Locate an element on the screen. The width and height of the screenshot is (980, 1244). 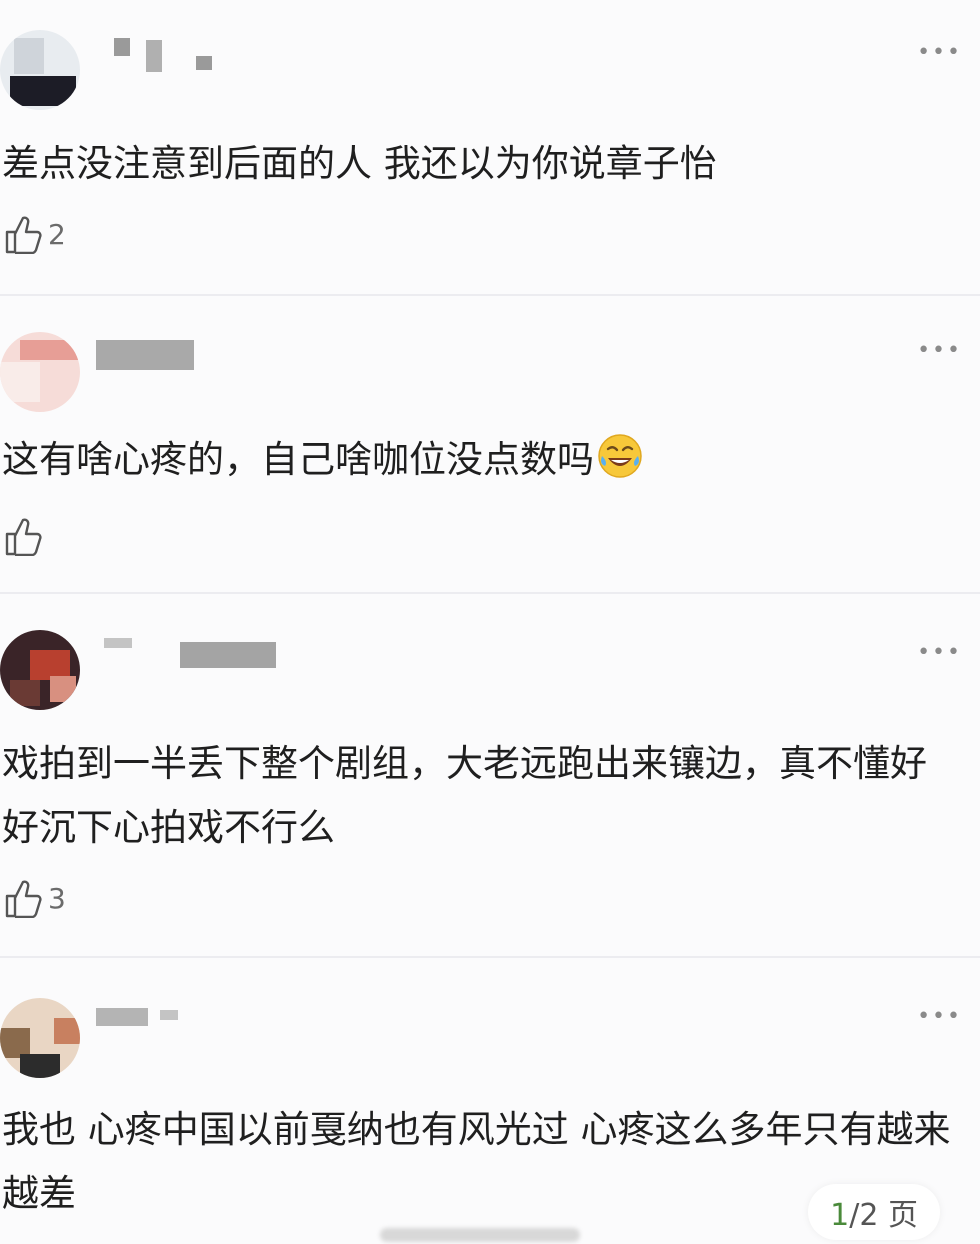
comment-text: 戏拍到一半丢下整个剧组，大老远跑出来镶边，真不懂好好沉下心拍戏不行么 is located at coordinates (464, 795).